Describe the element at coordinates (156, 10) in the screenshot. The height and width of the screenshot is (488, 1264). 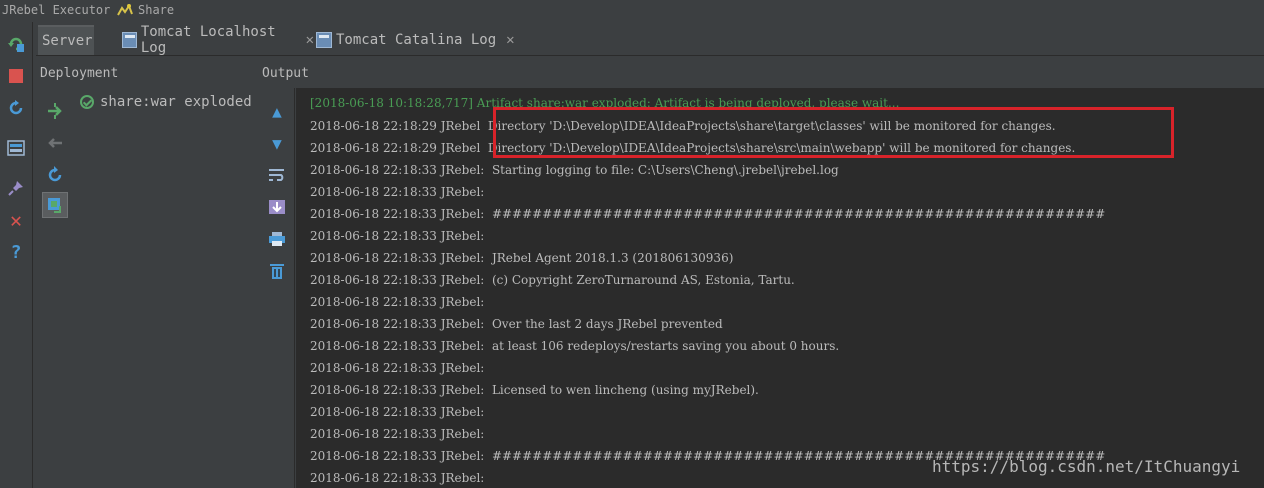
I see `project-name: Share` at that location.